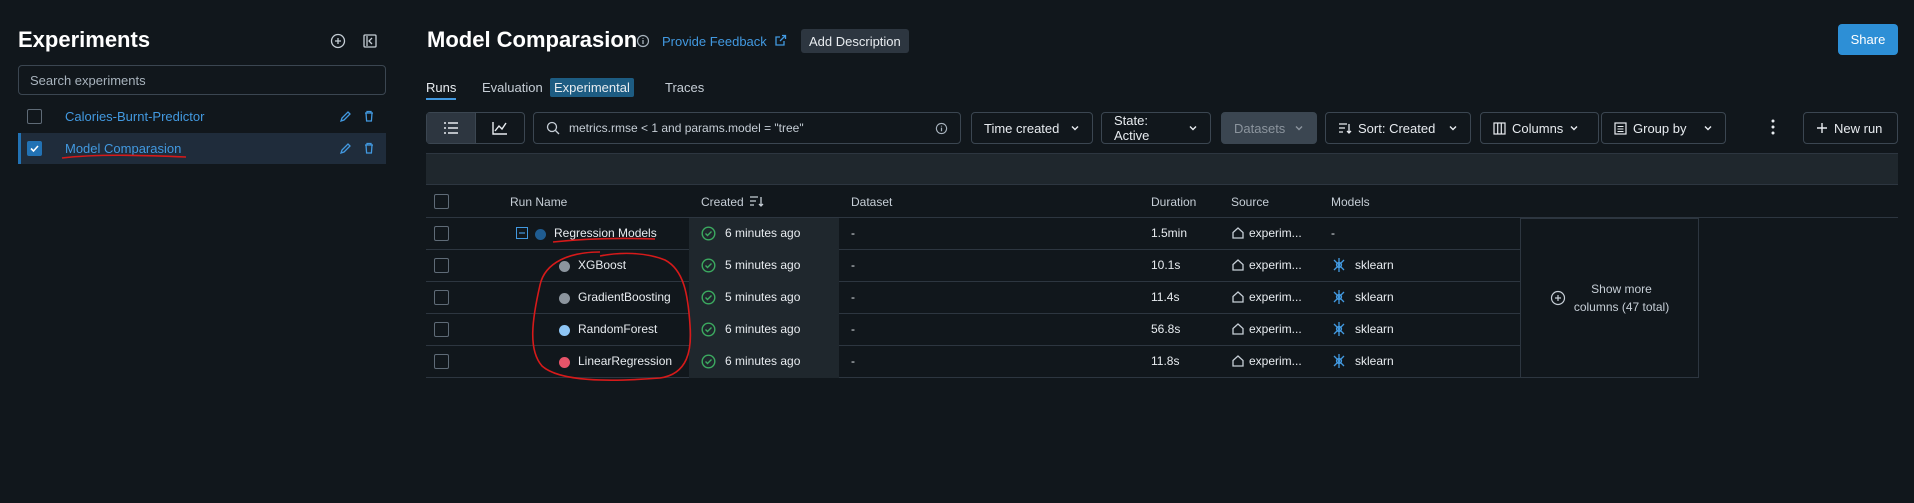 The image size is (1914, 503). Describe the element at coordinates (1165, 361) in the screenshot. I see `duration-value: 11.8s` at that location.